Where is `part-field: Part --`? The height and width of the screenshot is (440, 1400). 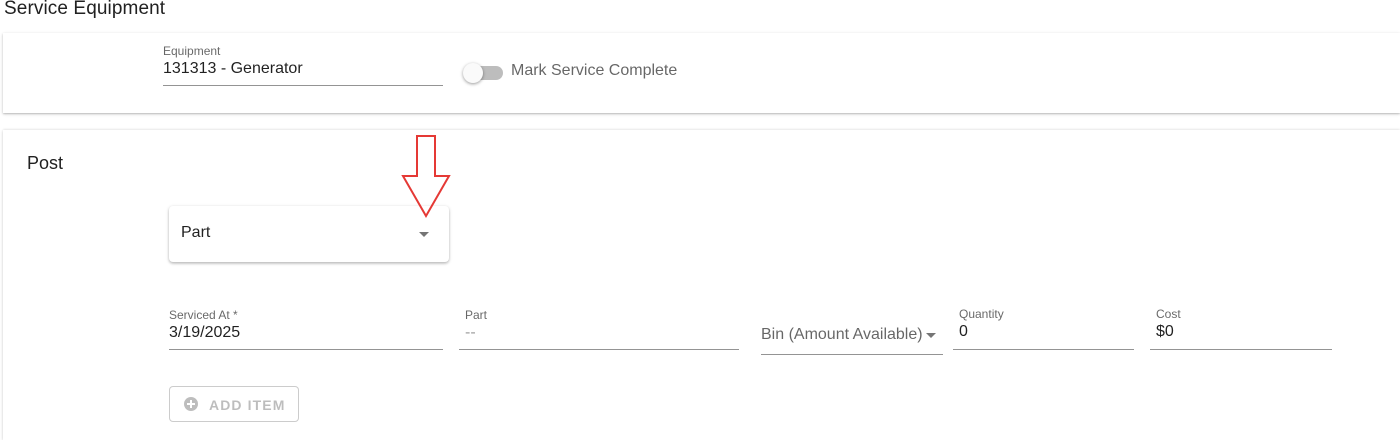 part-field: Part -- is located at coordinates (599, 331).